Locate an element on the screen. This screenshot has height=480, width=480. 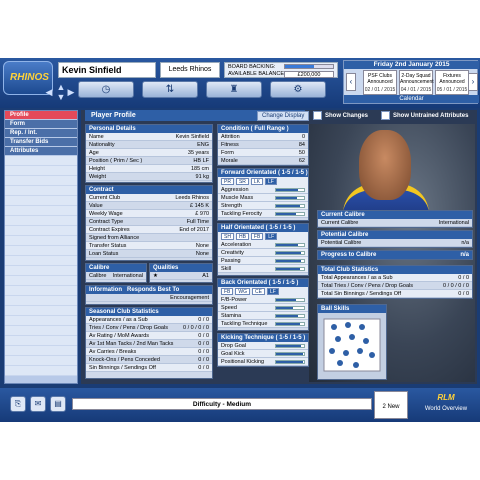
attribute-row: Positional Kicking is located at coordinates (263, 362).